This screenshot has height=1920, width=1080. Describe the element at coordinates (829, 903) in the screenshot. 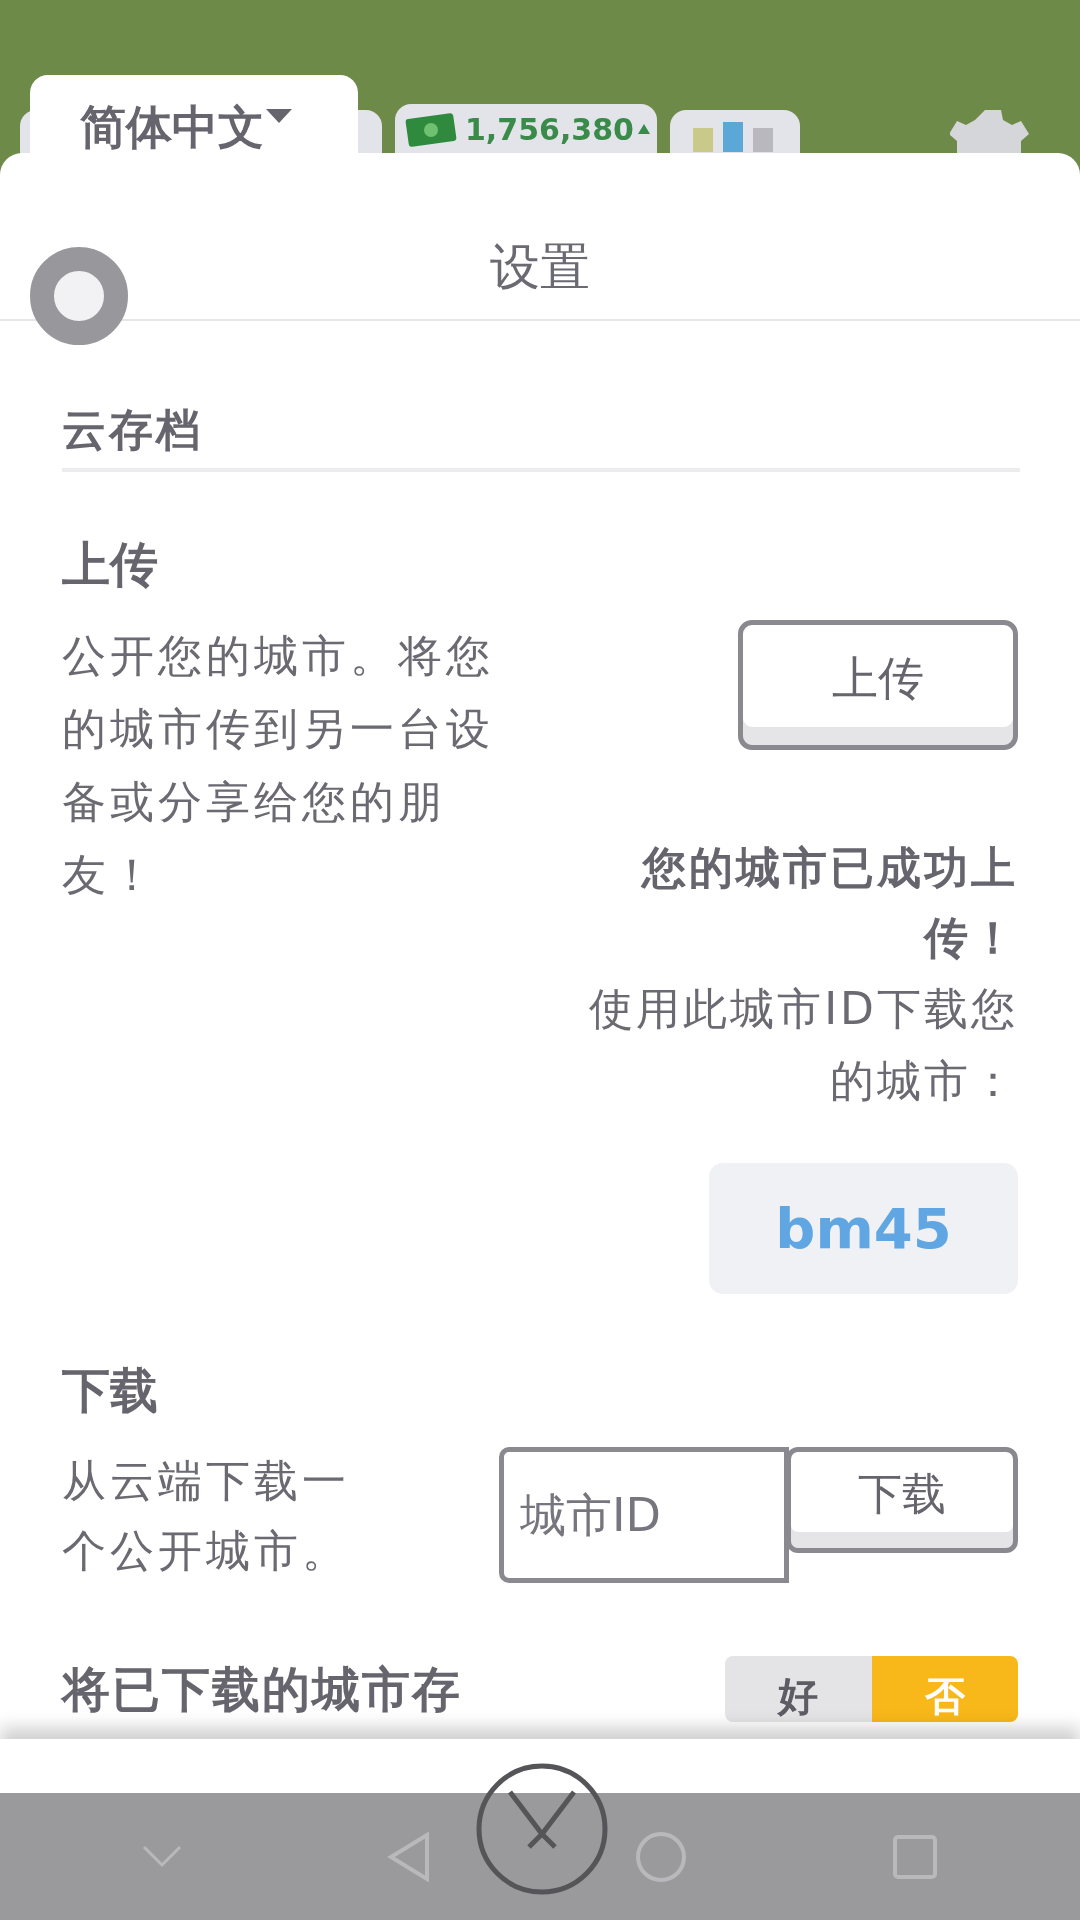

I see `success-message: 您的城市已成功上传！` at that location.